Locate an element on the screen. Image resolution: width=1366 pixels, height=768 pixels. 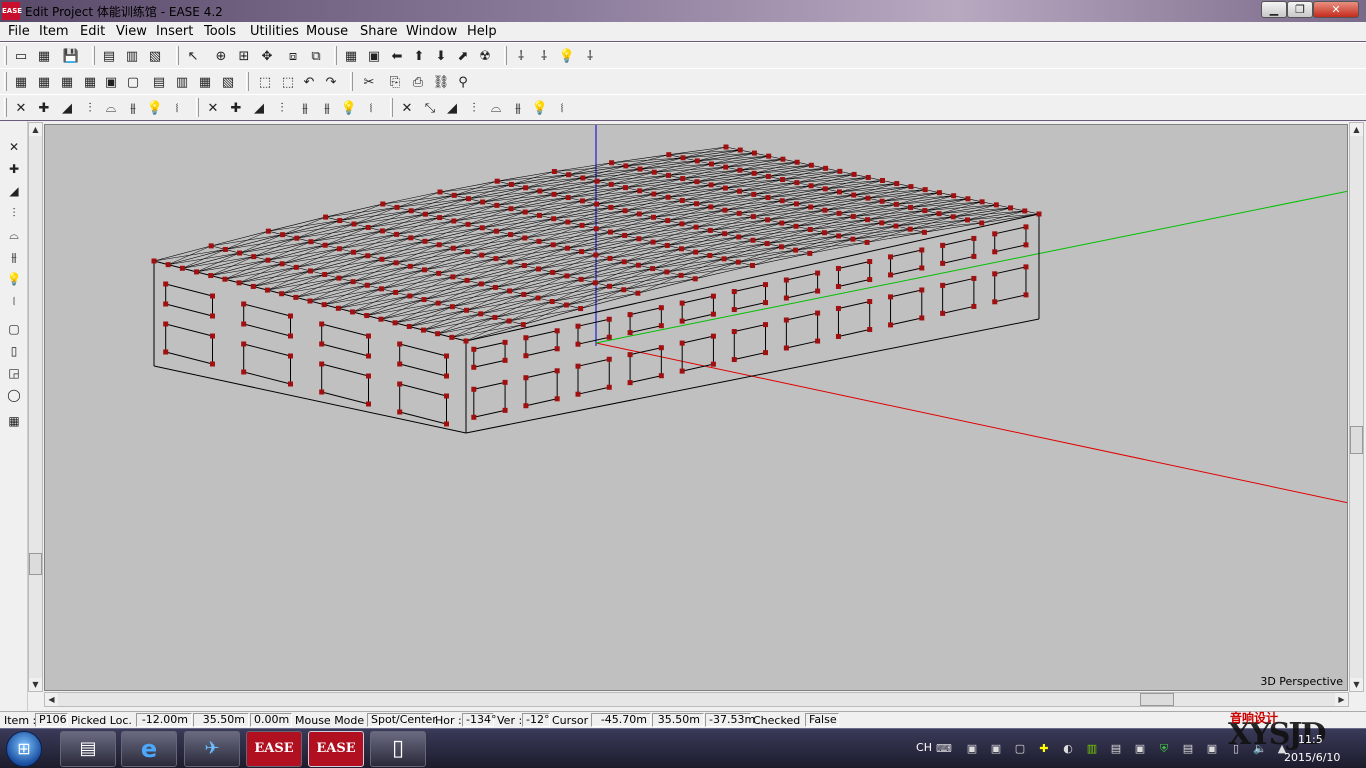
insert-face-button: ◢ is located at coordinates (67, 107).